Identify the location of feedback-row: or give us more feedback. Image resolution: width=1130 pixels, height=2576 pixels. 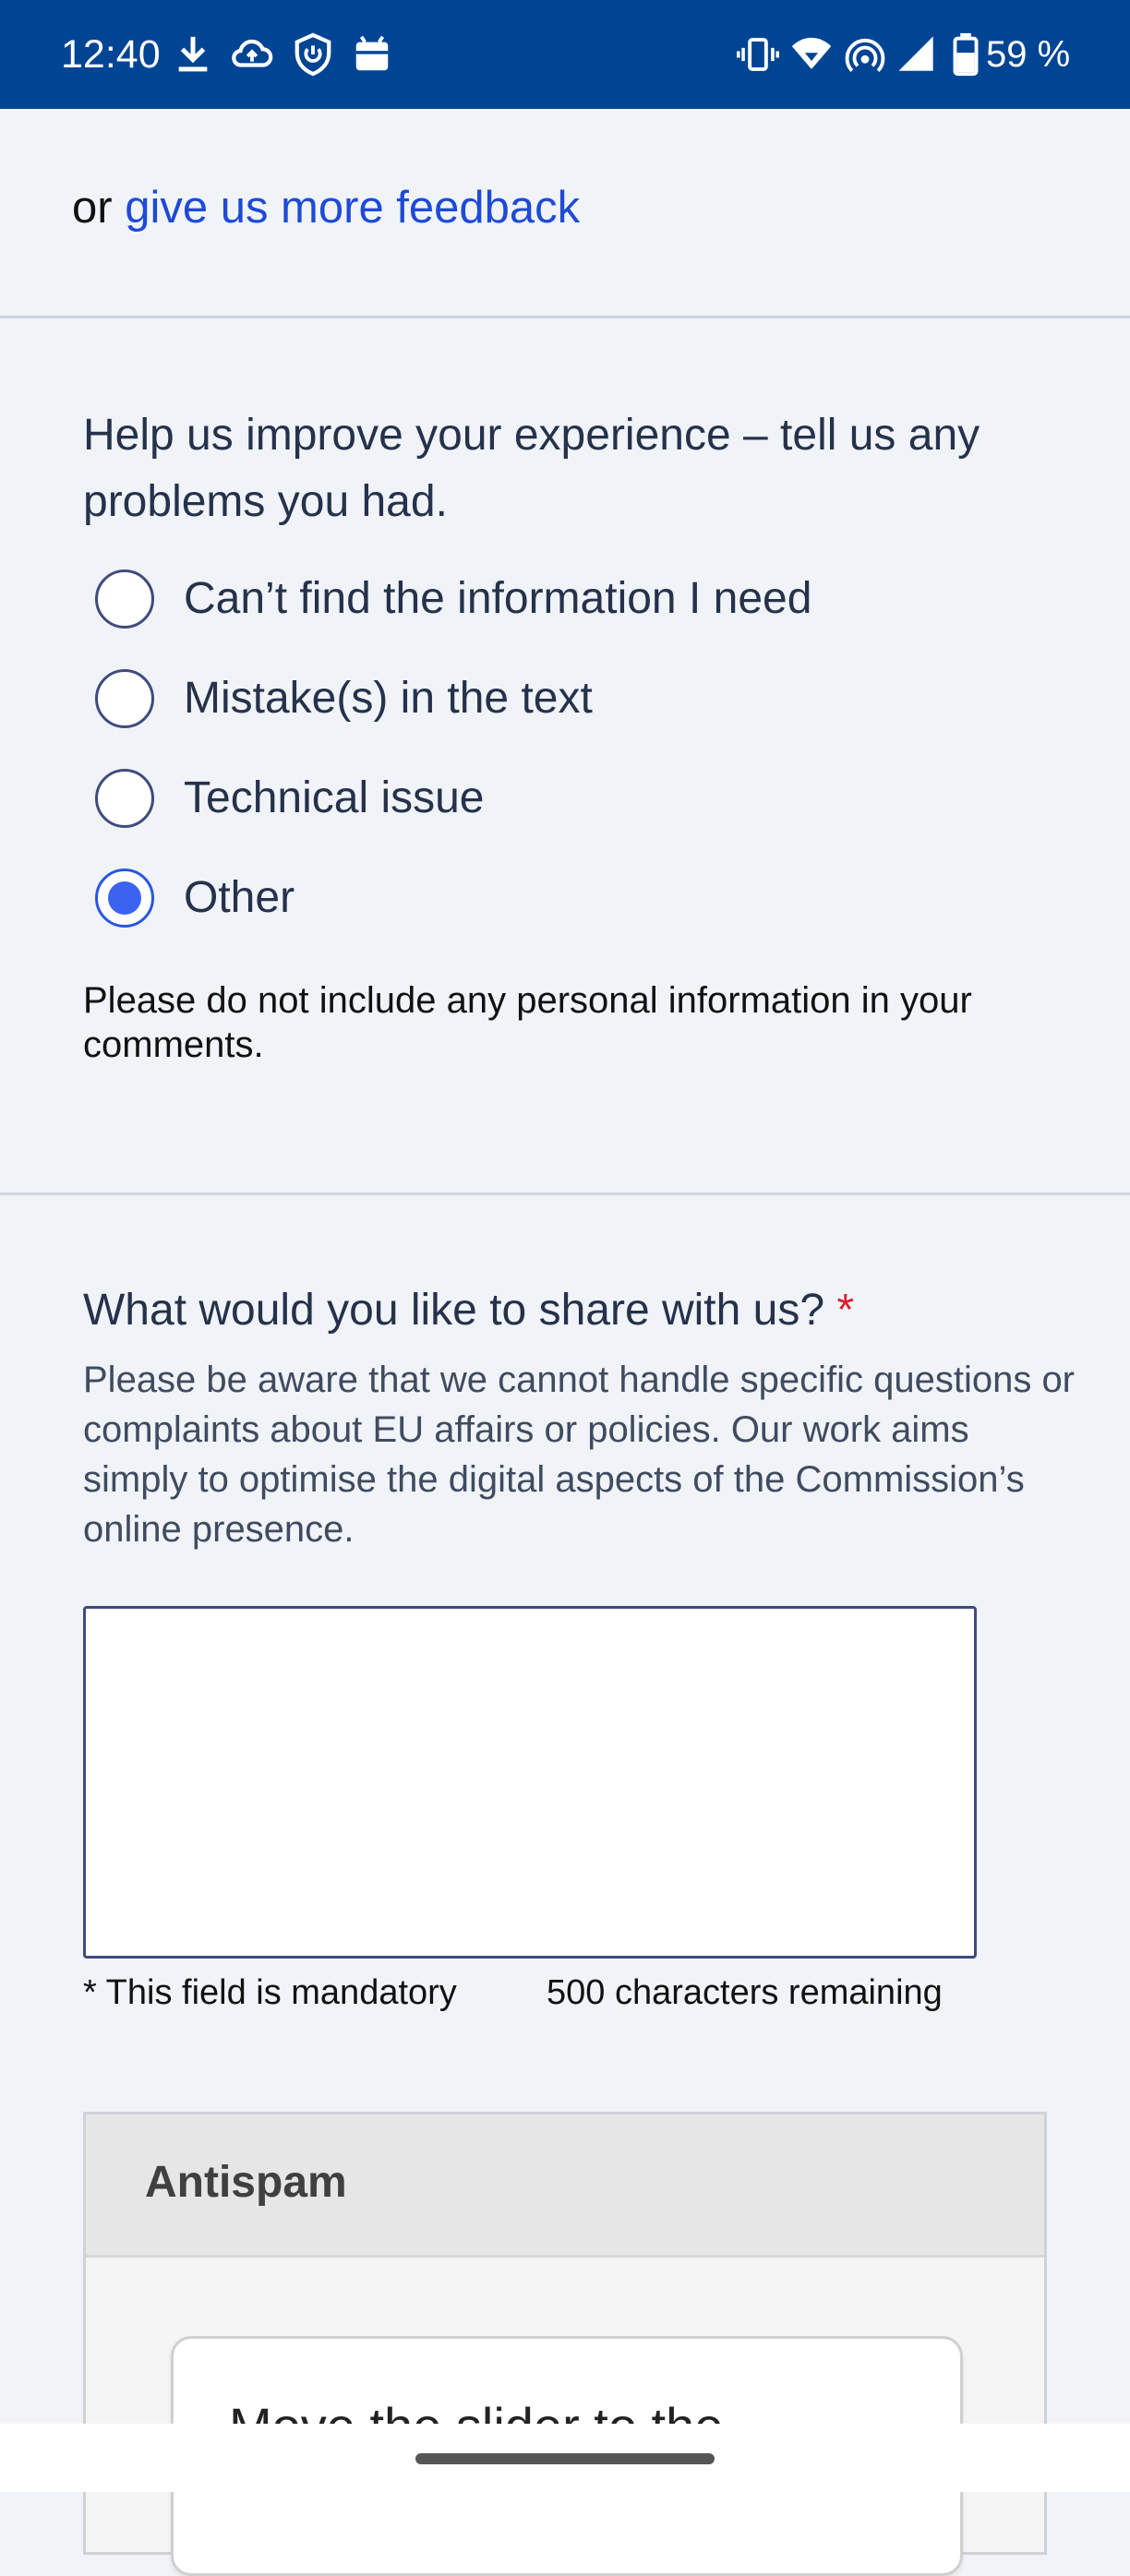
(326, 208).